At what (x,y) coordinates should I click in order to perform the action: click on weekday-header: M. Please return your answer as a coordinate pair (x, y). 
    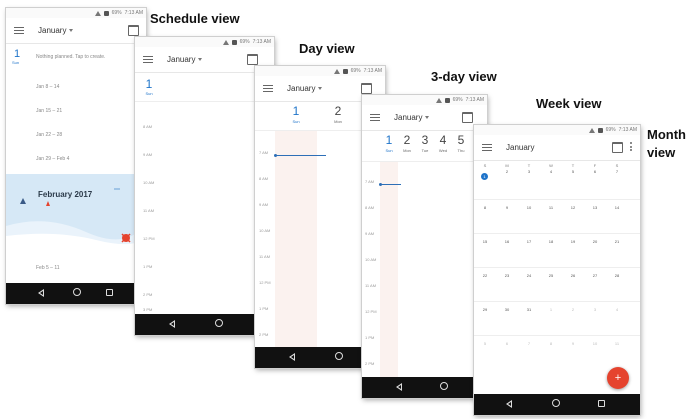
    Looking at the image, I should click on (507, 165).